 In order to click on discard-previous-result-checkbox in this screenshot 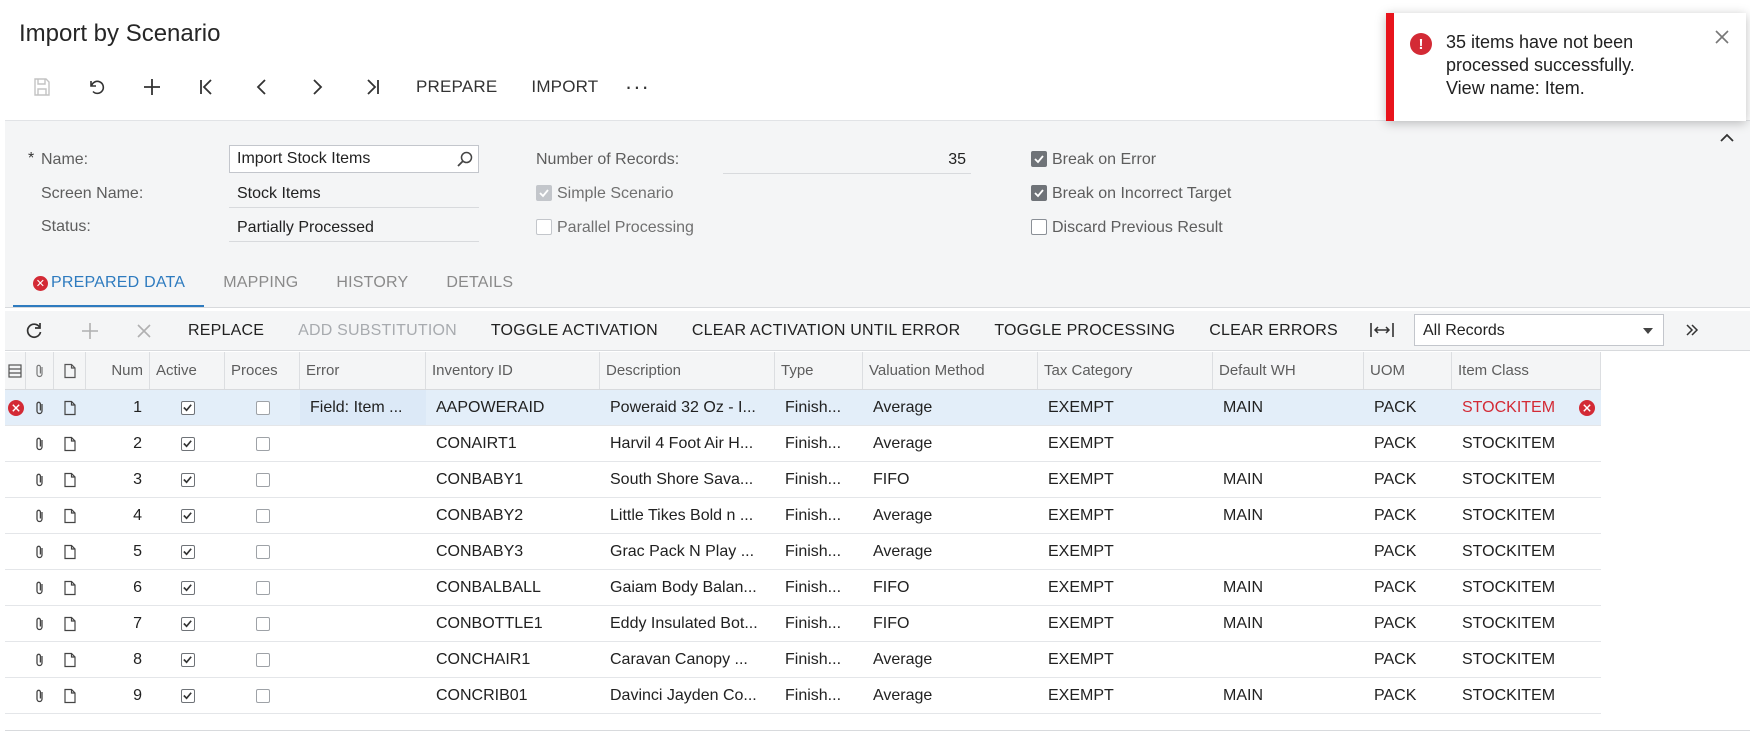, I will do `click(1039, 227)`.